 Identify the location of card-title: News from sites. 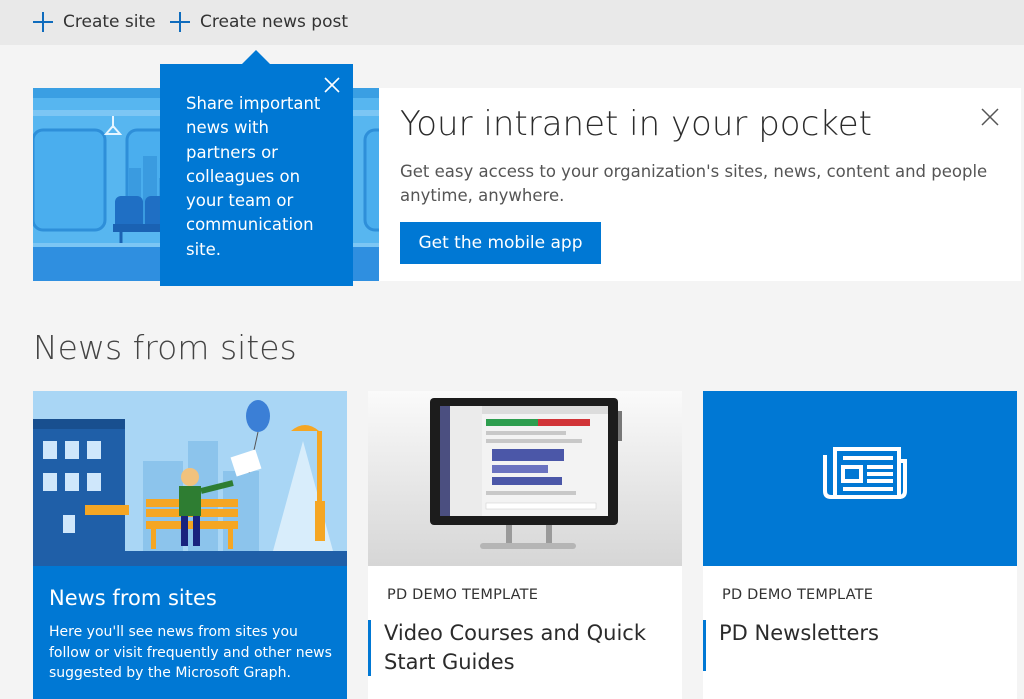
(133, 598).